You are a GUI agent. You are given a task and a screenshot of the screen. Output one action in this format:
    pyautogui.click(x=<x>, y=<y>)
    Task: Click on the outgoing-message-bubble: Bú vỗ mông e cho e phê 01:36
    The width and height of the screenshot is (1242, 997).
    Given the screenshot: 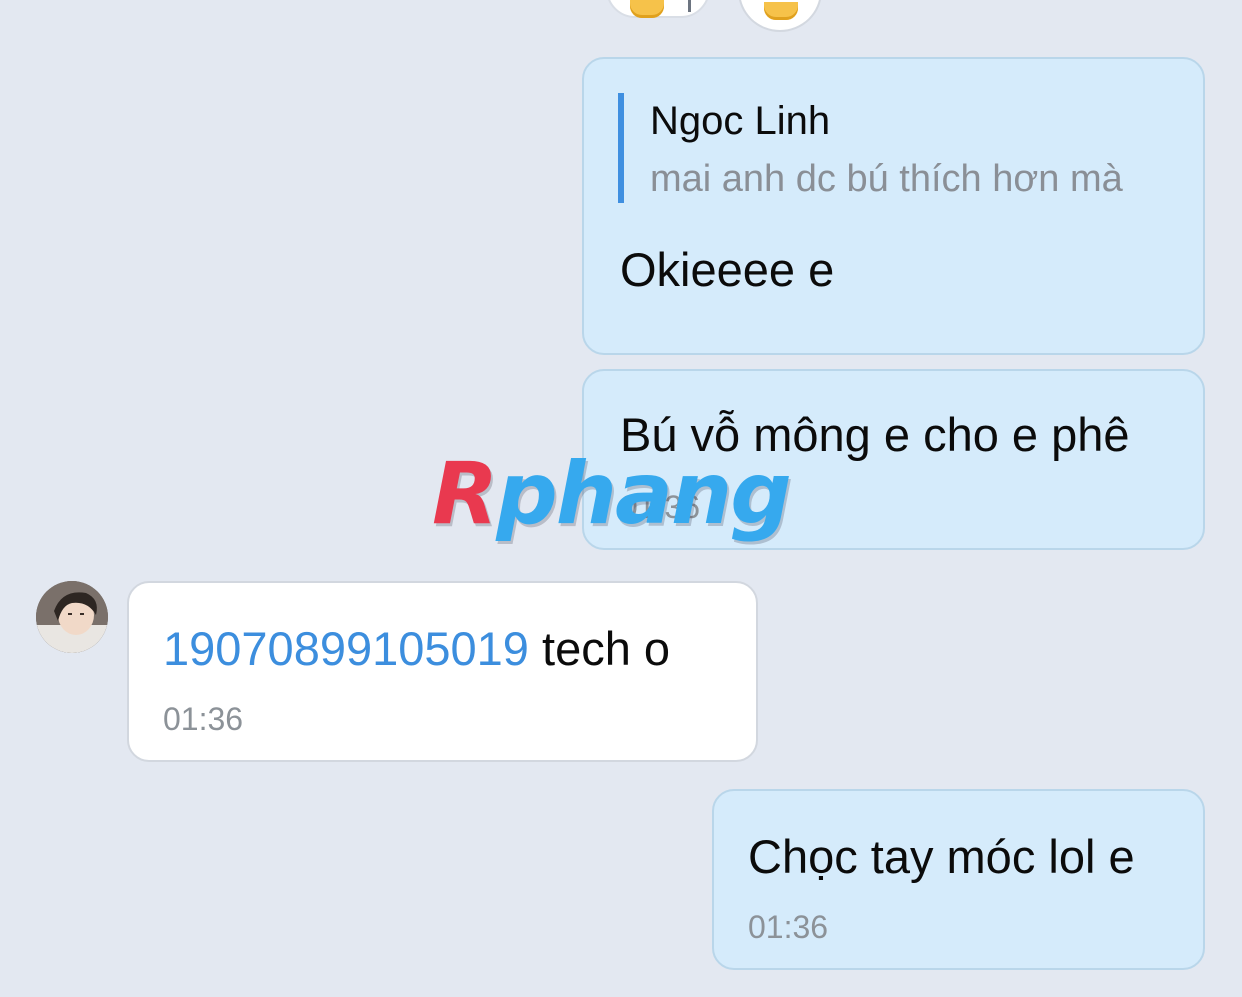 What is the action you would take?
    pyautogui.click(x=893, y=459)
    